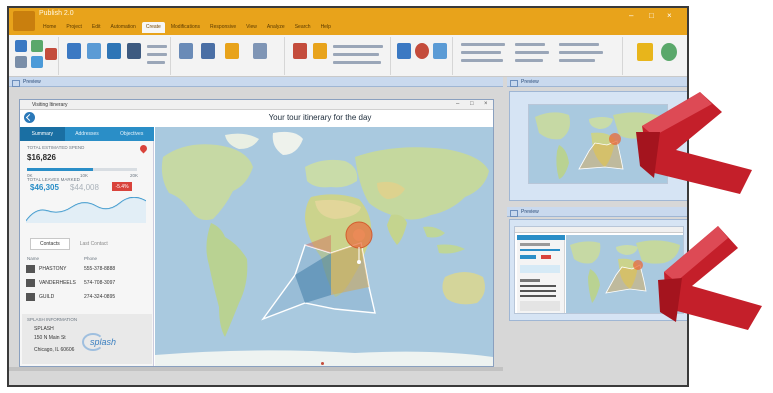 The image size is (773, 393). What do you see at coordinates (472, 104) in the screenshot?
I see `preview-maximize-button: □` at bounding box center [472, 104].